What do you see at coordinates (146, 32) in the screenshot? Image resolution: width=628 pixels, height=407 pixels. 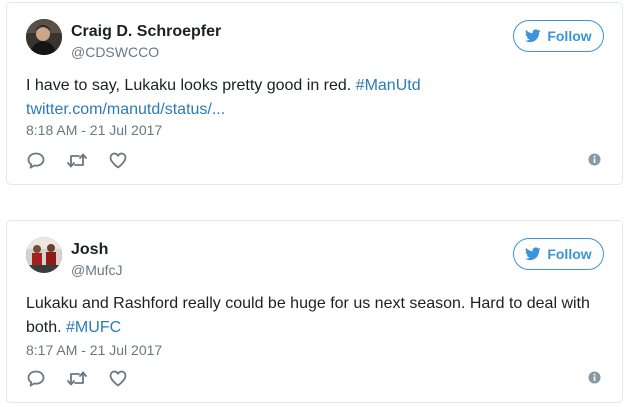 I see `author-name: Craig D. Schroepfer` at bounding box center [146, 32].